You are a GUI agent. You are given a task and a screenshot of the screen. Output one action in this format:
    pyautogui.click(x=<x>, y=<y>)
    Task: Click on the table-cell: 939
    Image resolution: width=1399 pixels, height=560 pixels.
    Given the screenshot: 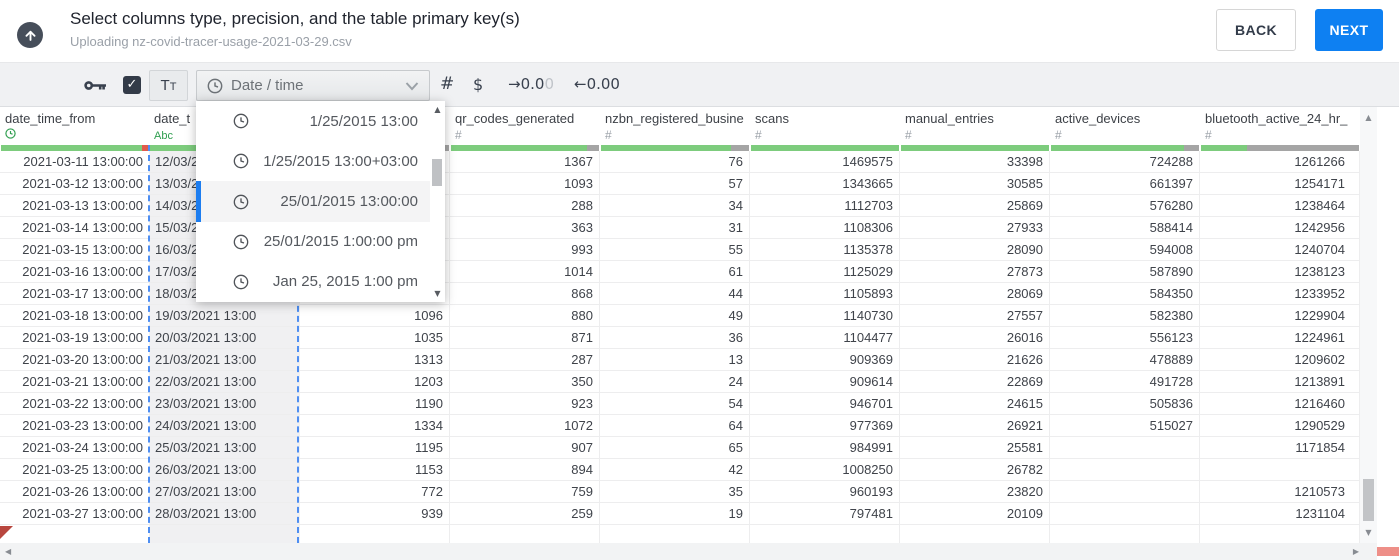 What is the action you would take?
    pyautogui.click(x=375, y=514)
    